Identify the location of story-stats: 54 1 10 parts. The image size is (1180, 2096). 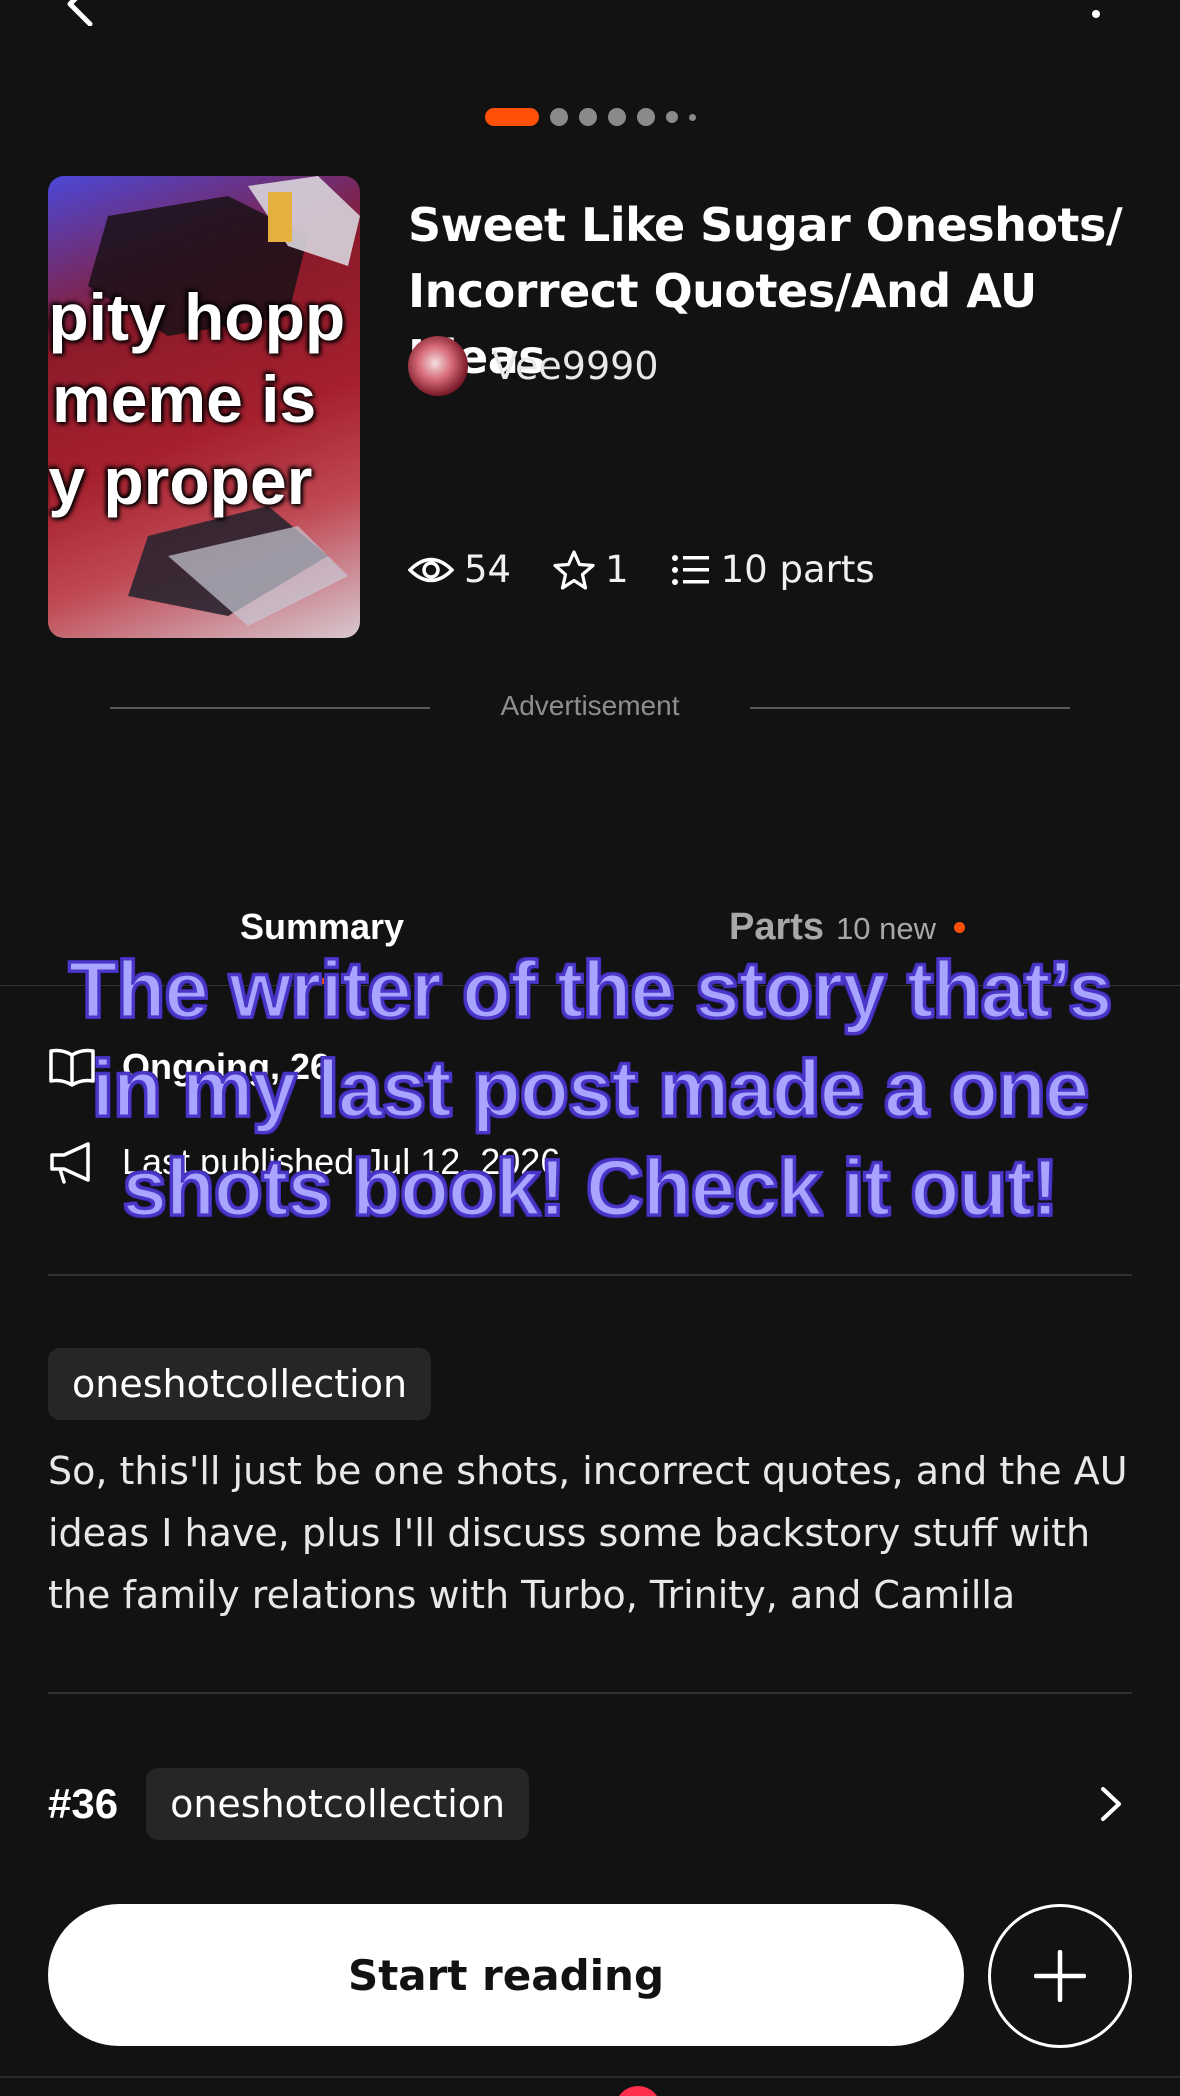
(641, 569).